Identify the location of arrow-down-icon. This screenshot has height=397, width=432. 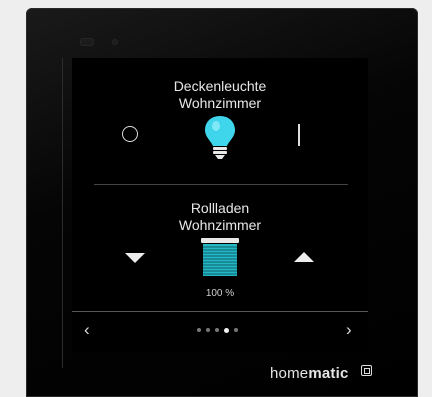
(135, 258).